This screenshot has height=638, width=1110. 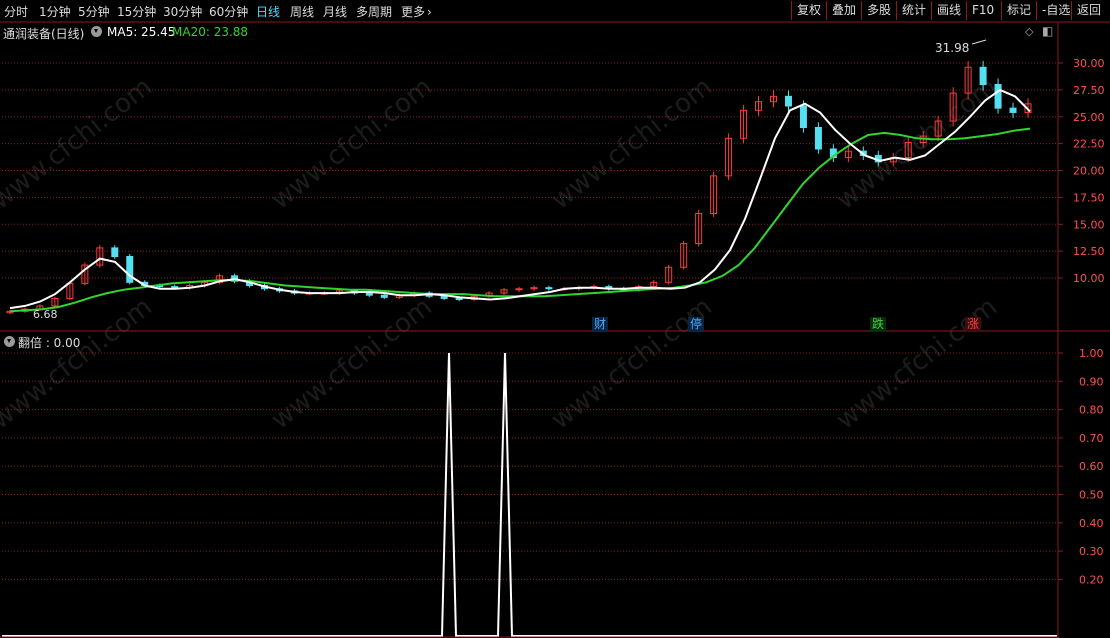 I want to click on indicator-tick-label: 0.50, so click(x=1091, y=495).